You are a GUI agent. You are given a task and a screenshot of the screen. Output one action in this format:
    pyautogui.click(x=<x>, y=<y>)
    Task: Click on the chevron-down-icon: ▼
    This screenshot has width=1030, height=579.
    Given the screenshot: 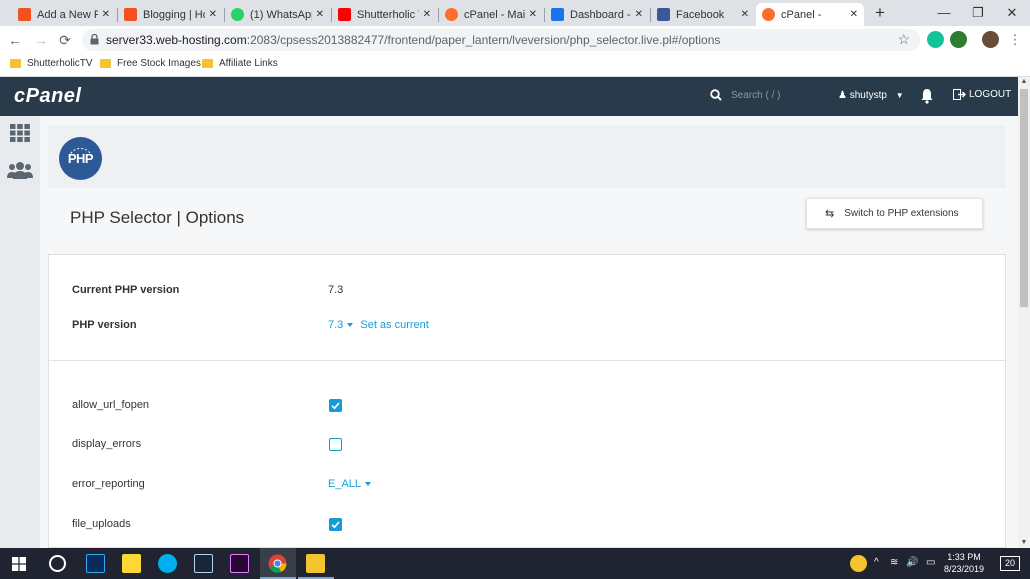 What is the action you would take?
    pyautogui.click(x=899, y=95)
    